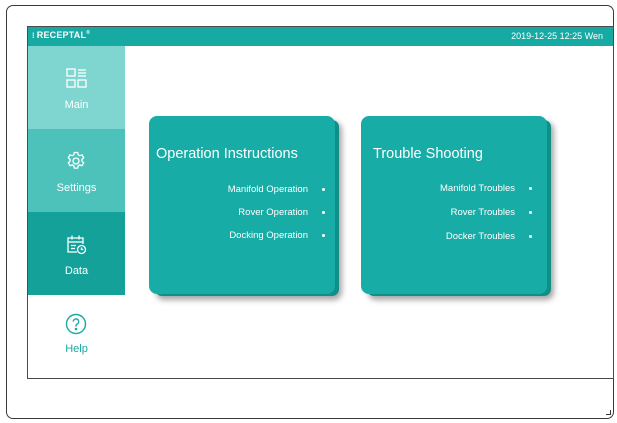 This screenshot has height=423, width=617. Describe the element at coordinates (273, 212) in the screenshot. I see `link-label: Rover Operation` at that location.